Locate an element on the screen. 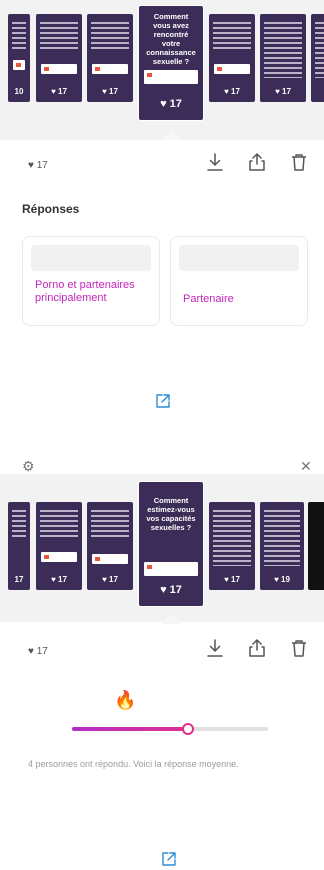  story-thumbnail: 10 is located at coordinates (19, 58).